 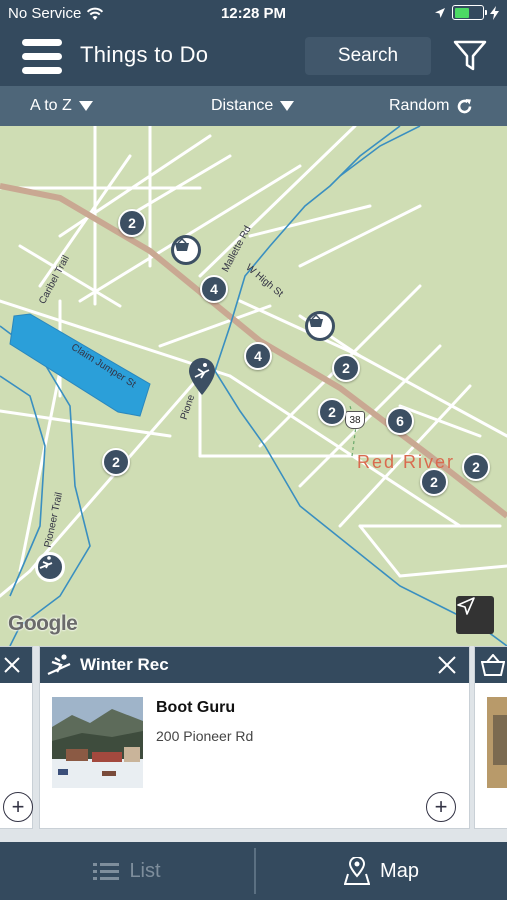 I want to click on sort-a-to-z-button: A to Z, so click(x=61, y=106).